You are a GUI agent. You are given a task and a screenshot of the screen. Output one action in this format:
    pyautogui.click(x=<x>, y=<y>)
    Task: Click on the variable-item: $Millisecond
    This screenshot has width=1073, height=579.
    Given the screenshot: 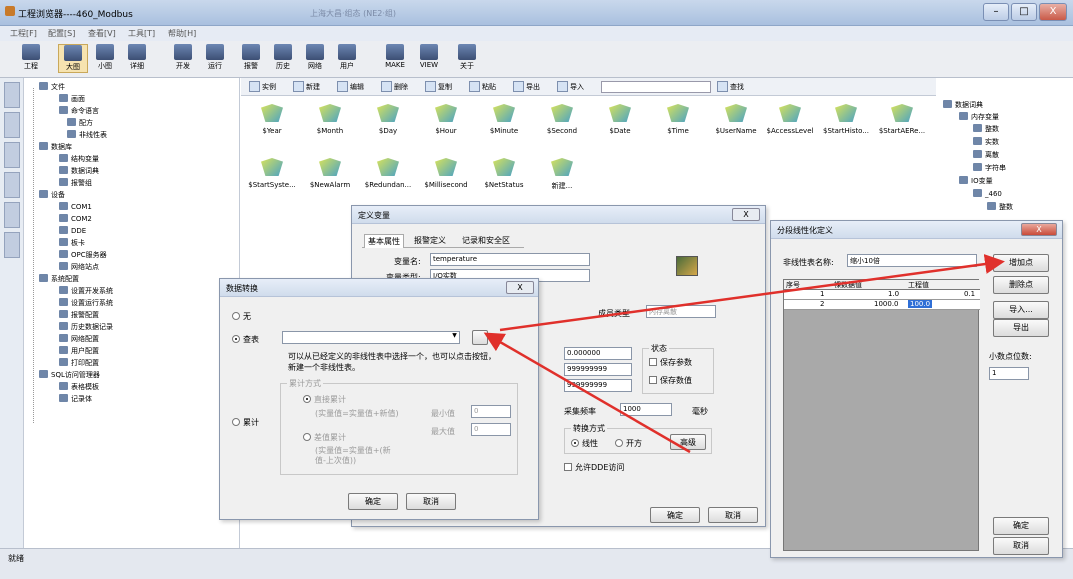 What is the action you would take?
    pyautogui.click(x=446, y=173)
    